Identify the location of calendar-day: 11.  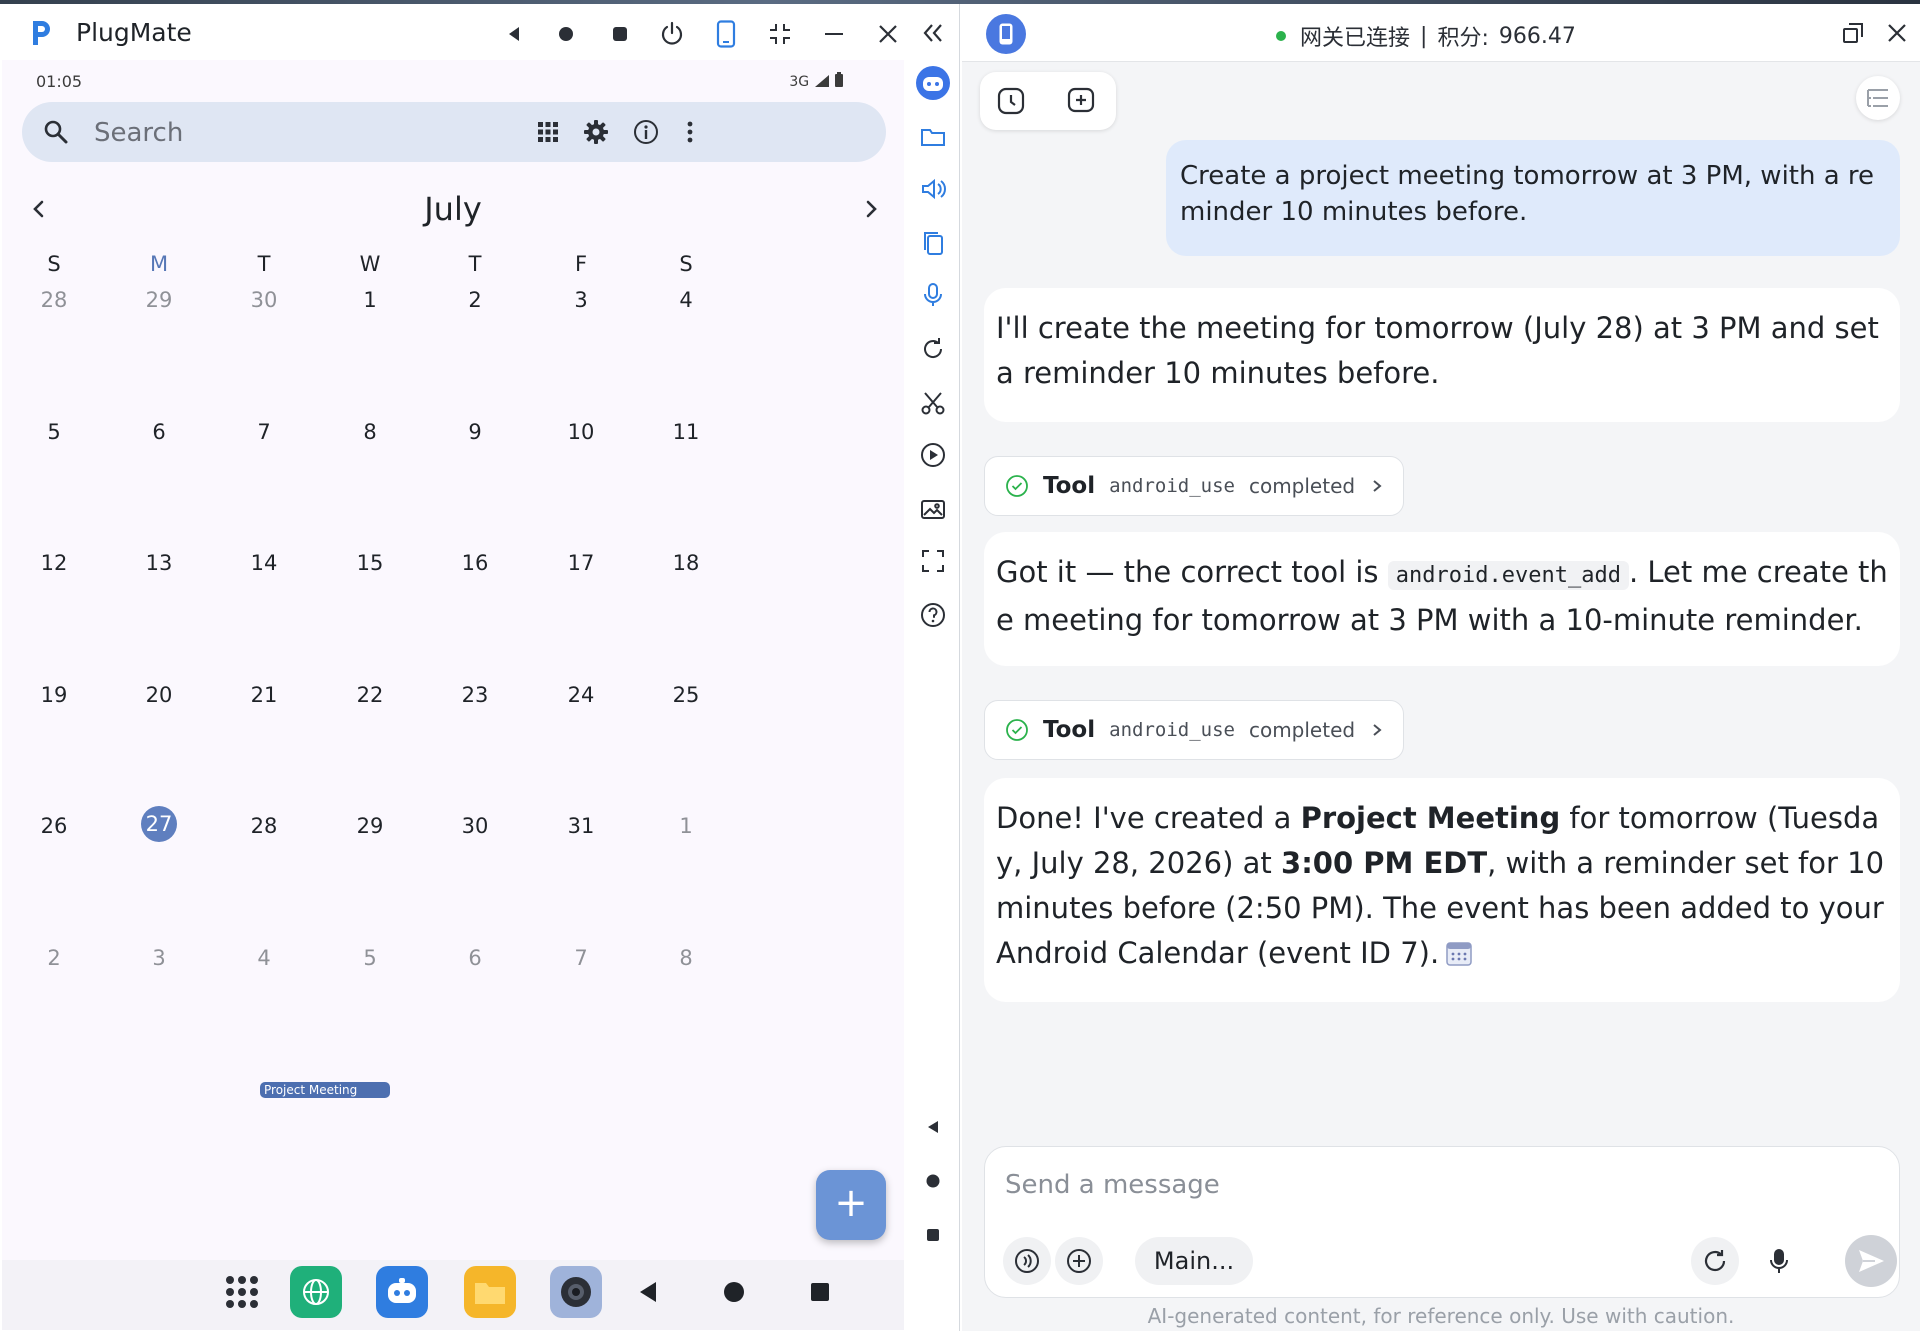
(686, 432).